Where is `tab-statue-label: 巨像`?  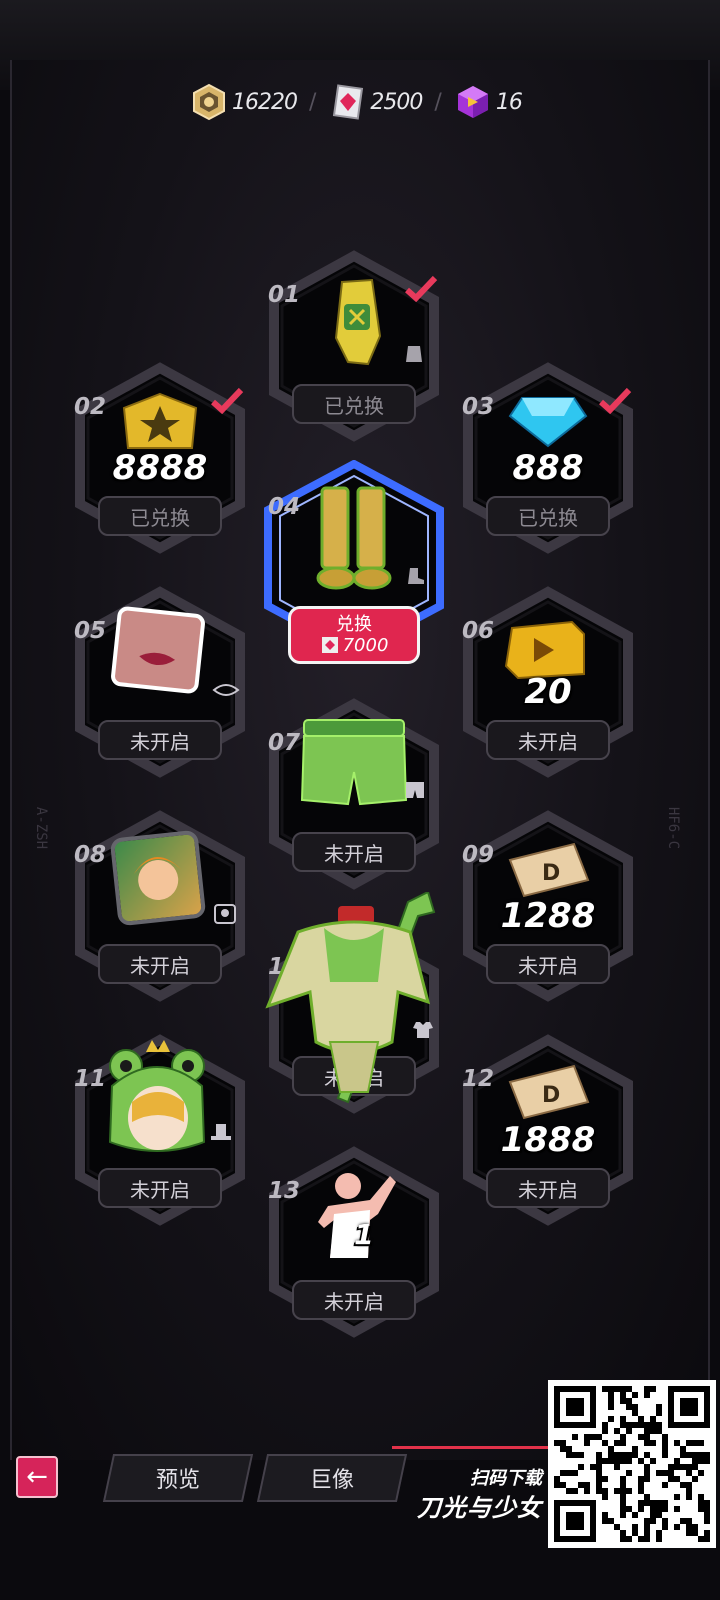 tab-statue-label: 巨像 is located at coordinates (331, 1480).